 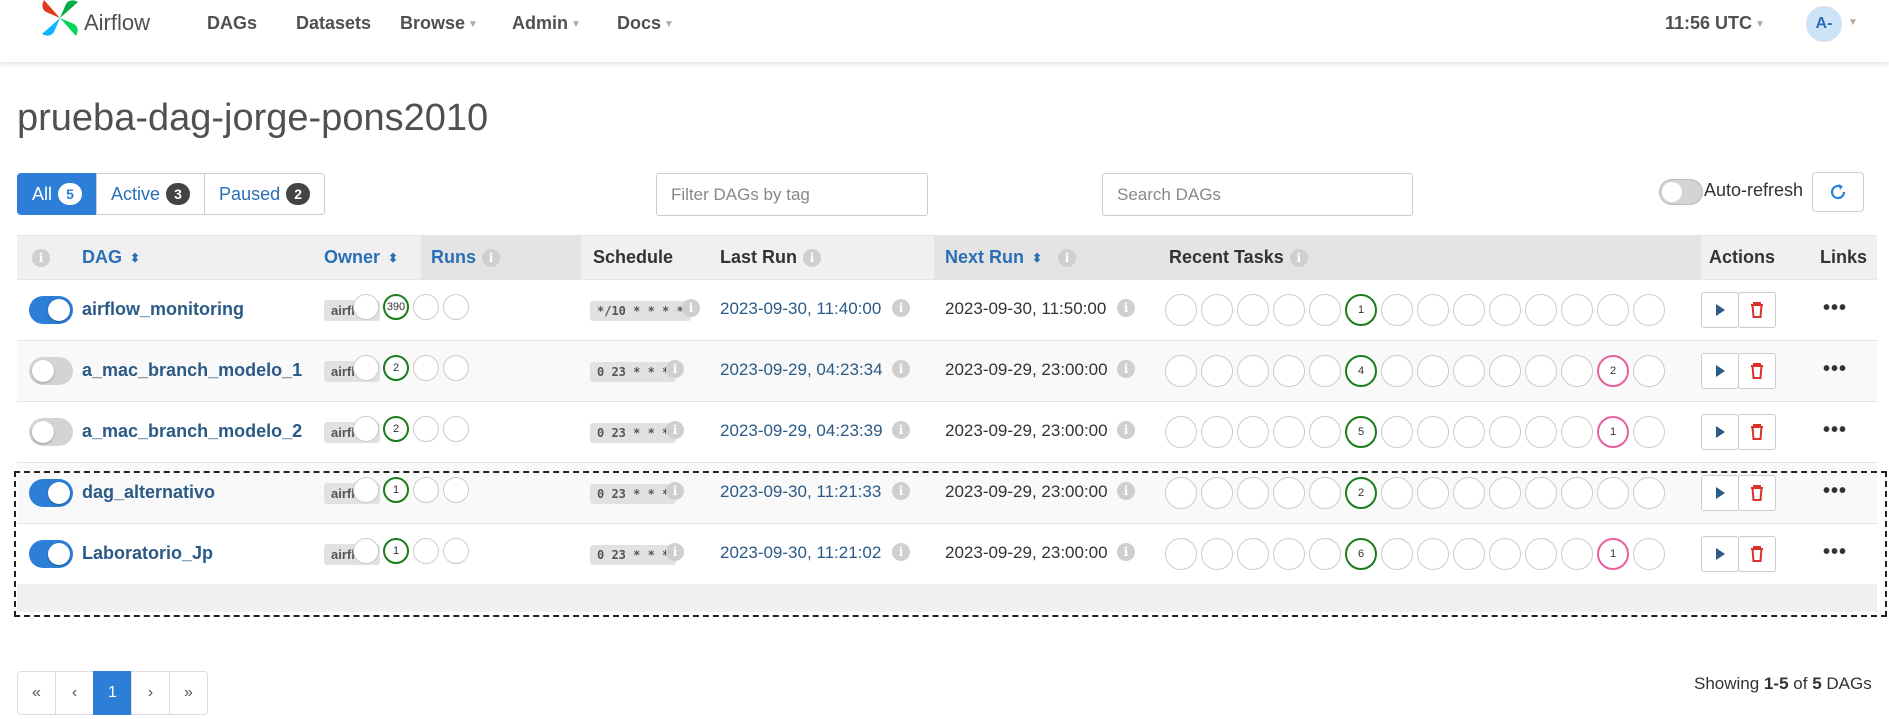 What do you see at coordinates (1715, 23) in the screenshot?
I see `timezone-dropdown: 11:56 UTC ▼` at bounding box center [1715, 23].